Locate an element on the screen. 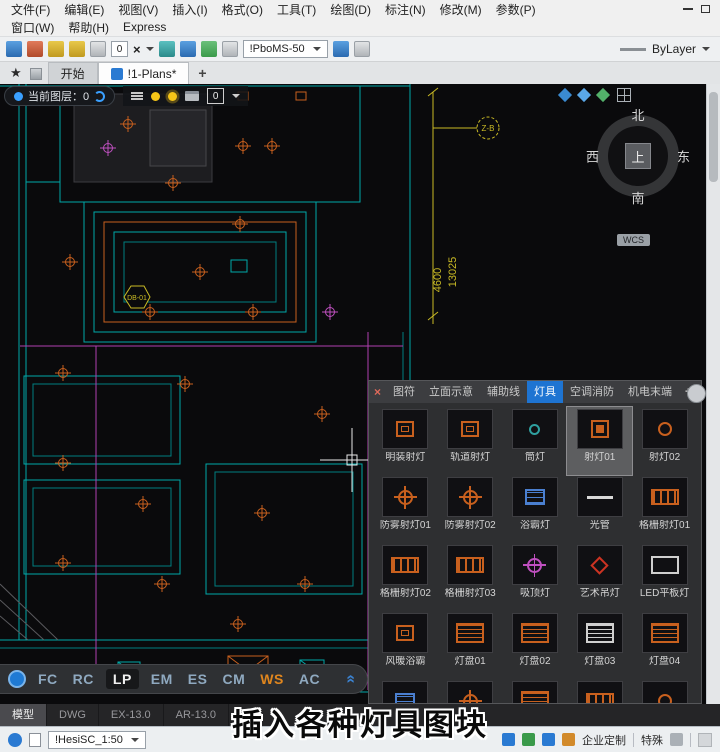 The image size is (720, 752). layer-on-icon is located at coordinates (603, 95).